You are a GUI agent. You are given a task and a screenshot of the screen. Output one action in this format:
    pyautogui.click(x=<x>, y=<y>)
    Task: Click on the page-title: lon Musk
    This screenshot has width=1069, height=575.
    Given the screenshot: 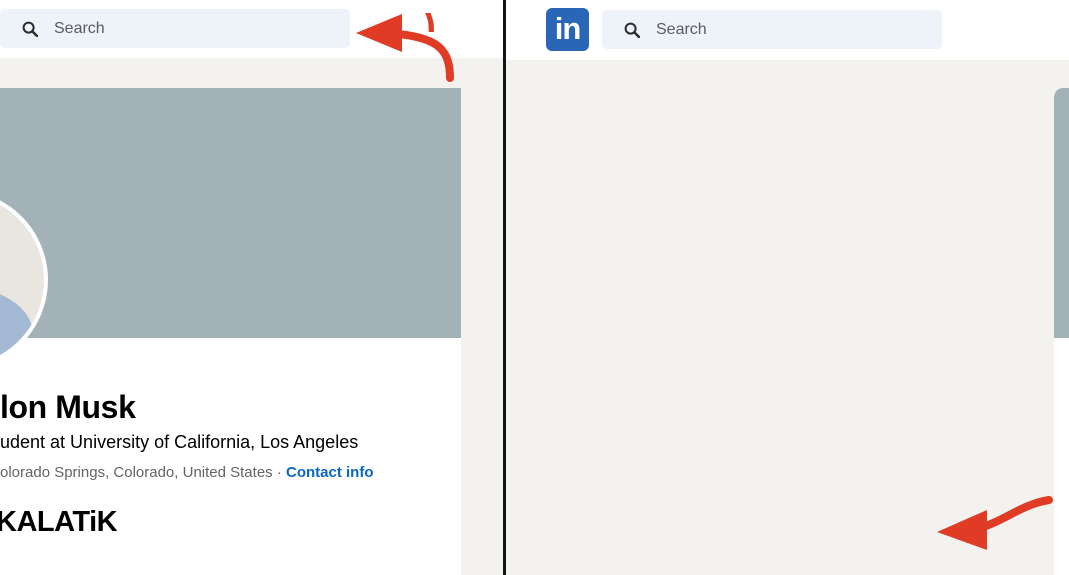 What is the action you would take?
    pyautogui.click(x=68, y=407)
    